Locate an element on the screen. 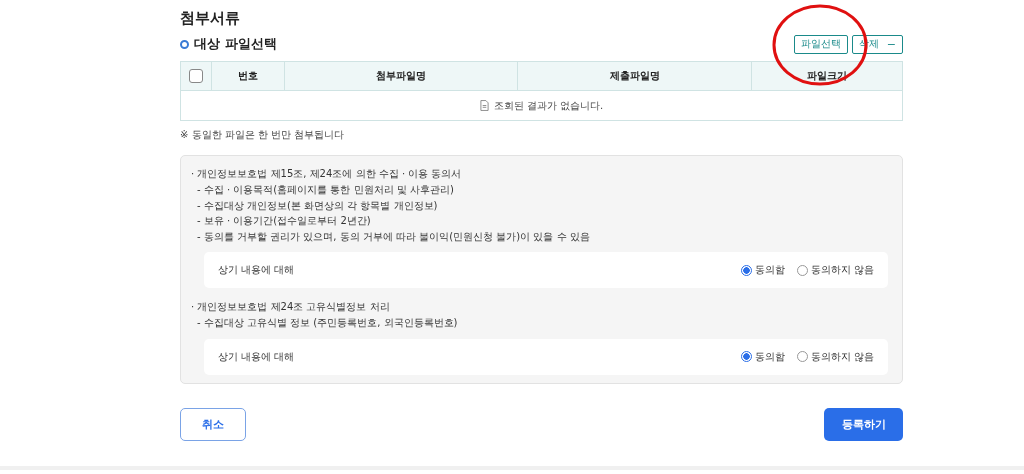 Image resolution: width=1024 pixels, height=474 pixels. consent-item: - 수집대상 개인정보(본 화면상의 각 항목별 개인정보) is located at coordinates (317, 205).